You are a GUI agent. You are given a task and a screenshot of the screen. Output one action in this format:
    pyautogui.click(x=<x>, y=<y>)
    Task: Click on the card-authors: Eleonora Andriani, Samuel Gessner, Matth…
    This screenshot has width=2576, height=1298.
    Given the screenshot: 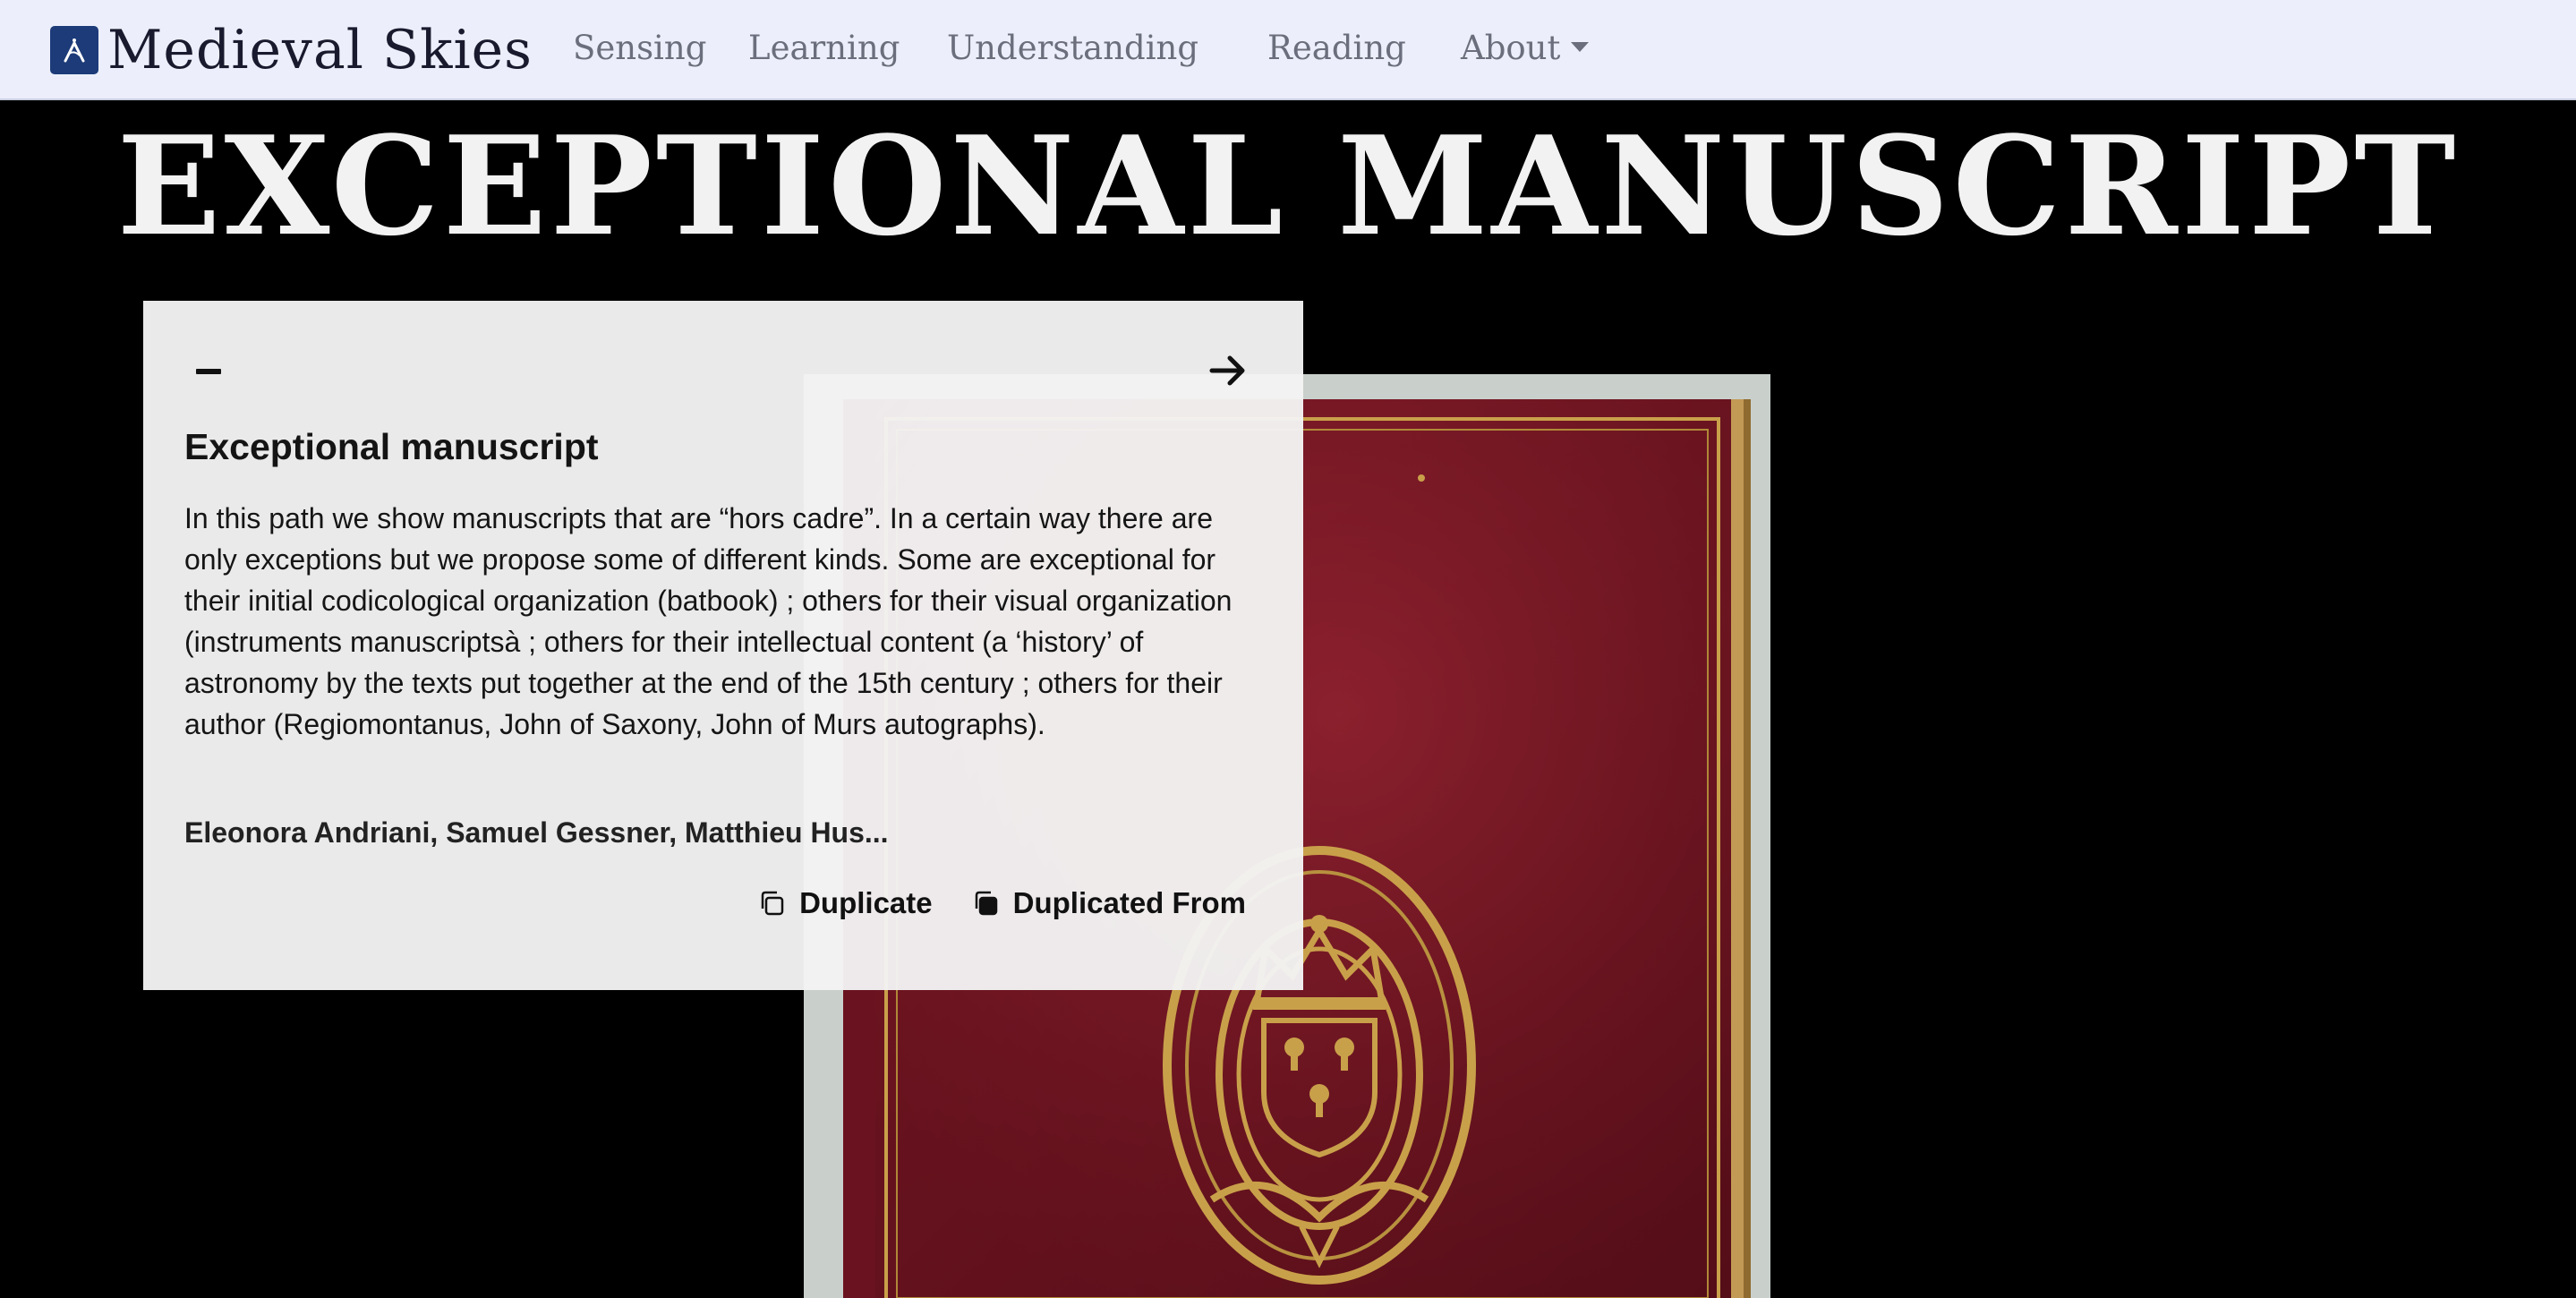 What is the action you would take?
    pyautogui.click(x=536, y=832)
    